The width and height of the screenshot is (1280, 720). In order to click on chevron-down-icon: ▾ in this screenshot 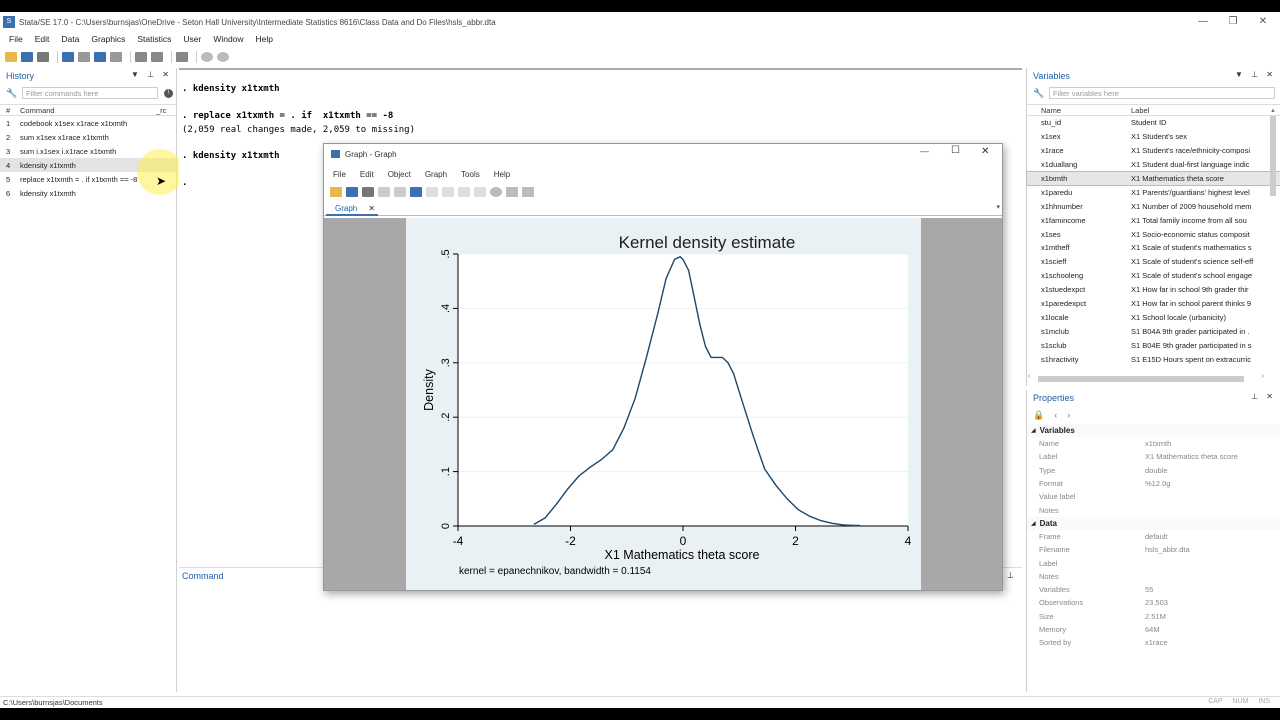, I will do `click(998, 207)`.